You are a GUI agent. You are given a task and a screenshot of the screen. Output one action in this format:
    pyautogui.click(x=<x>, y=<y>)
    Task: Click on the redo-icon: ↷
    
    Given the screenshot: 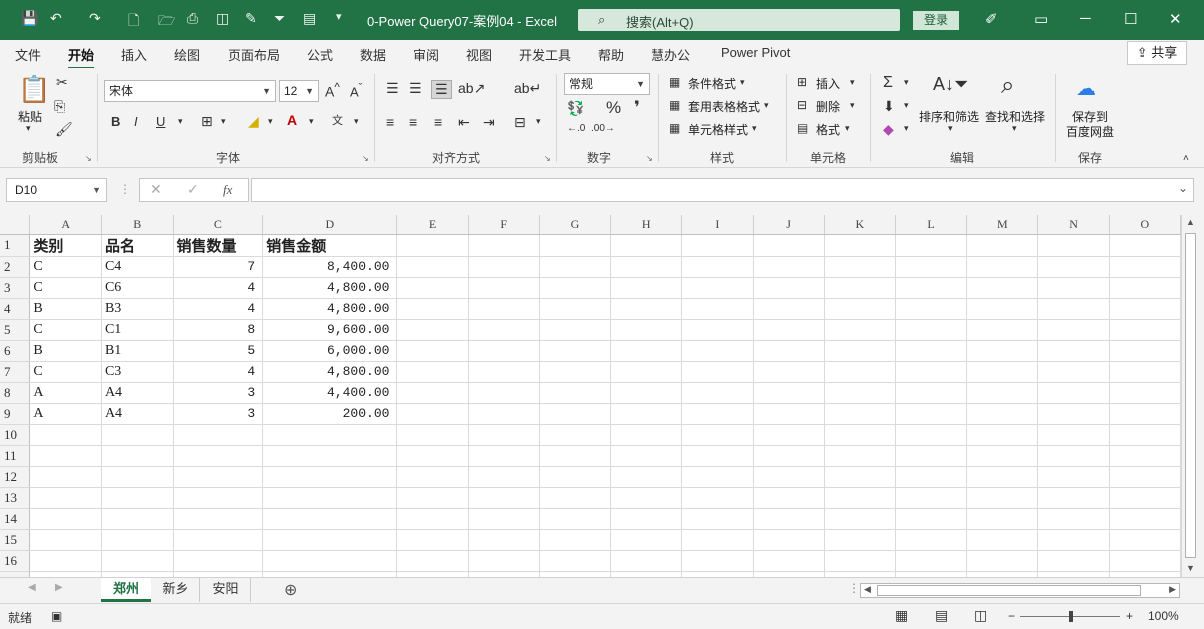 What is the action you would take?
    pyautogui.click(x=95, y=18)
    